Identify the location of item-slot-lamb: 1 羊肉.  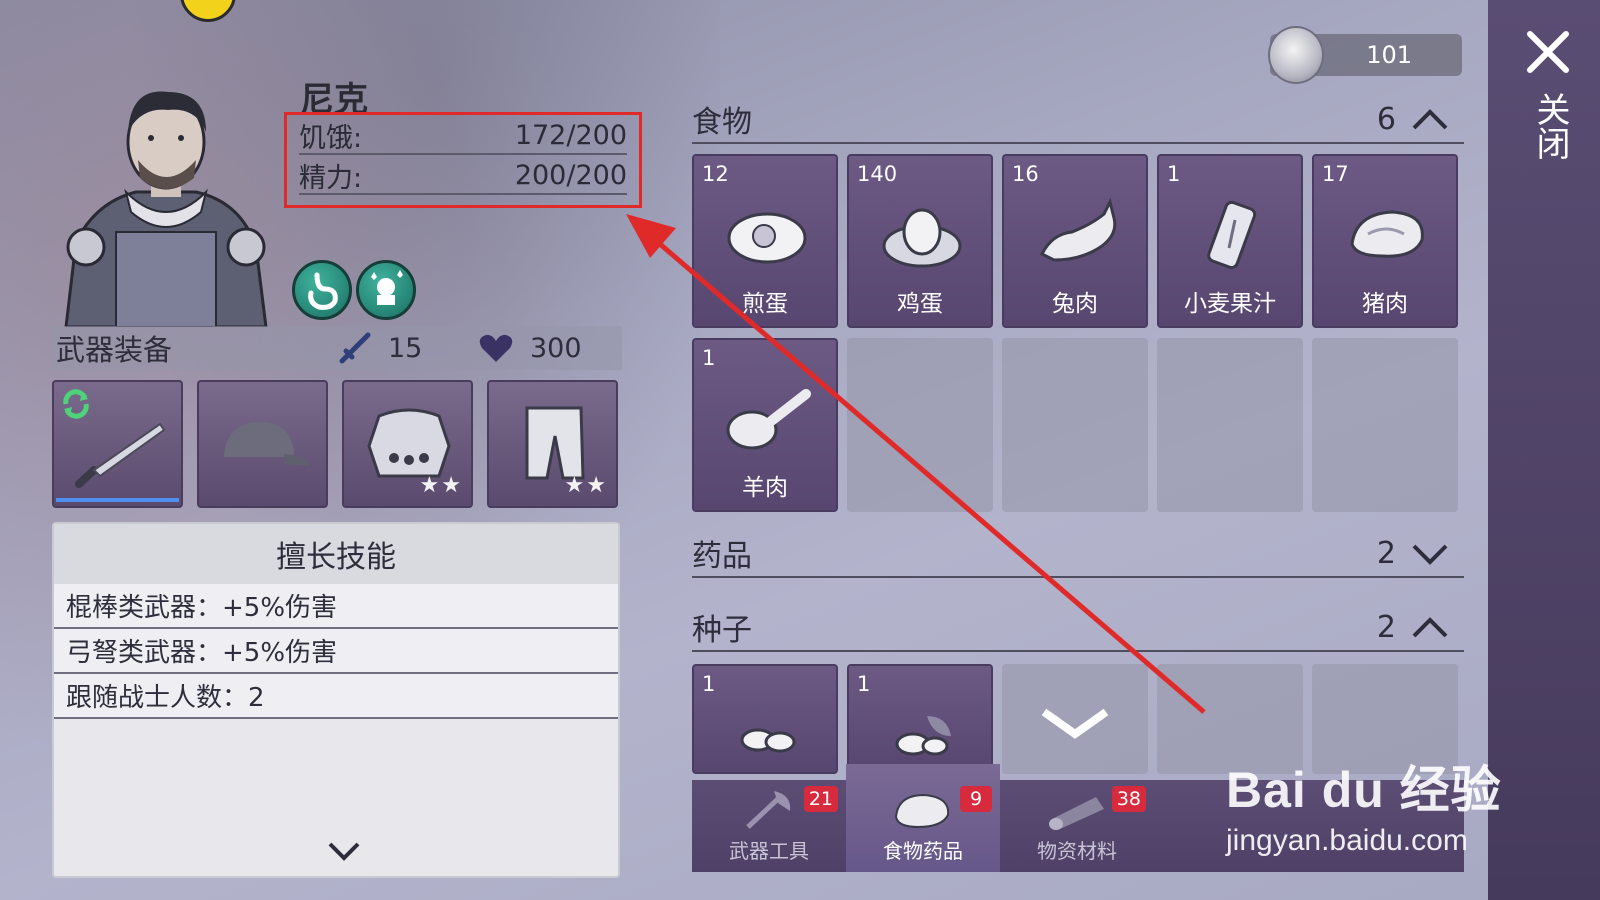
(765, 425).